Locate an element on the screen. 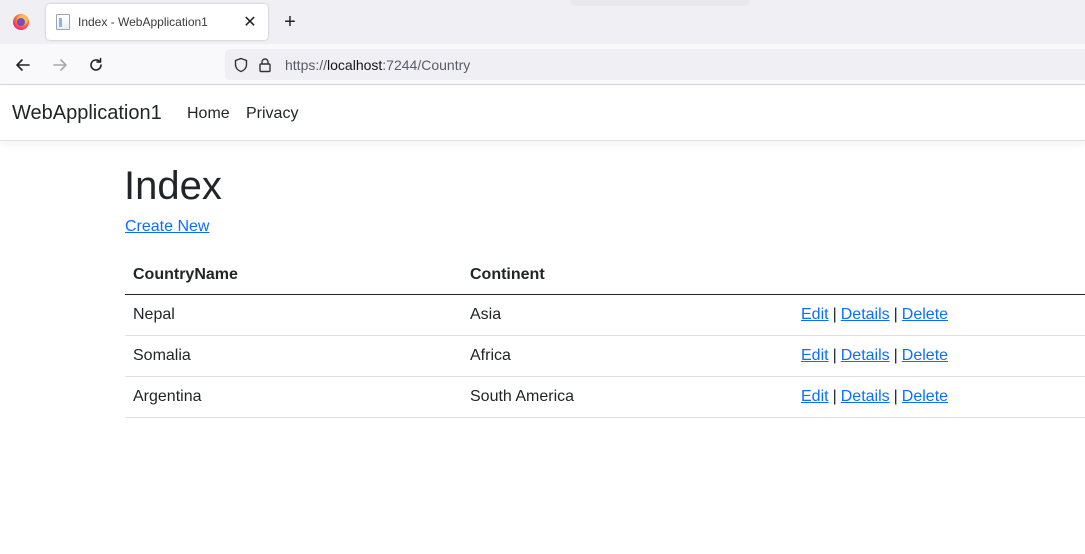 The height and width of the screenshot is (554, 1085). country-name-cell: Nepal is located at coordinates (154, 314).